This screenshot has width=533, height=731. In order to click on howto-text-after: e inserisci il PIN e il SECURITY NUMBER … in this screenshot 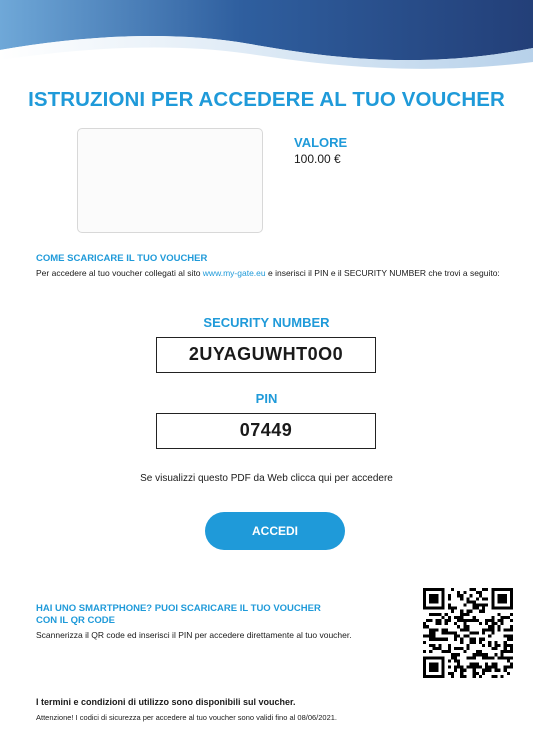, I will do `click(382, 273)`.